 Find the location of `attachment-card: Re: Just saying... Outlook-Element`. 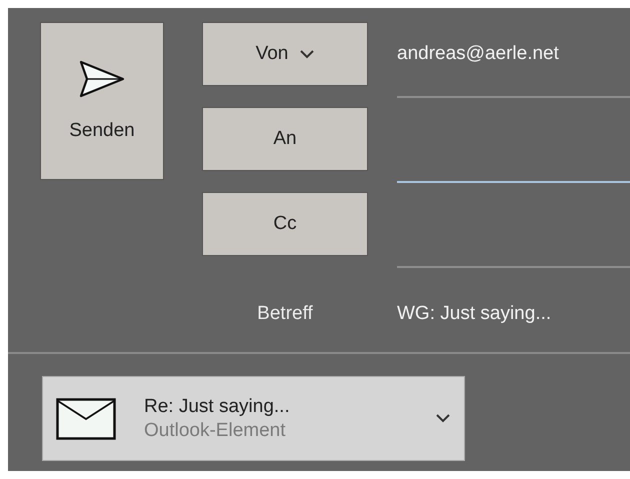

attachment-card: Re: Just saying... Outlook-Element is located at coordinates (253, 418).